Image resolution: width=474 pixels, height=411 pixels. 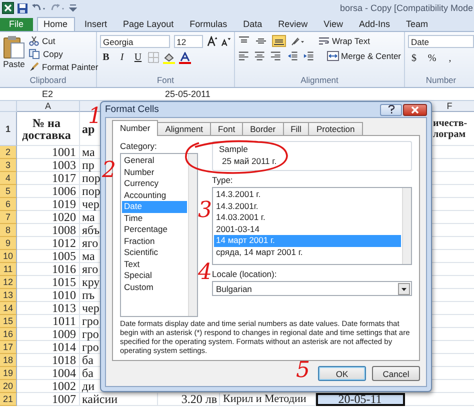 What do you see at coordinates (47, 94) in the screenshot?
I see `name-box: E2` at bounding box center [47, 94].